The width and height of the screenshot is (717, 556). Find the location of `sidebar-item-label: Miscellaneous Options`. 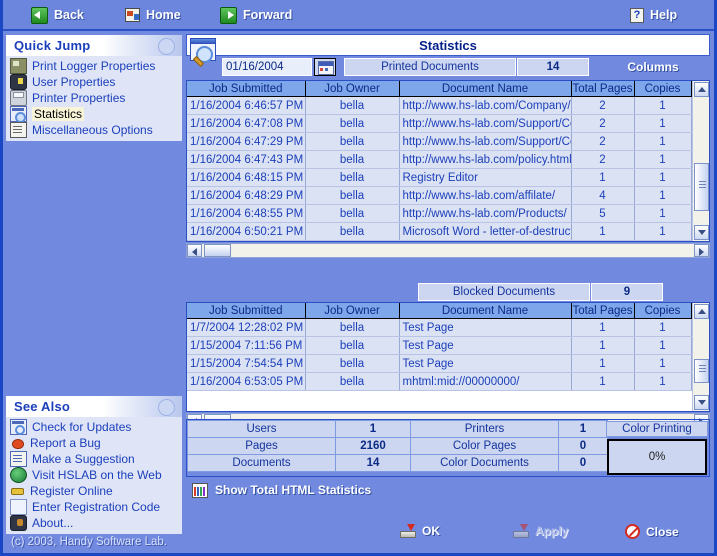

sidebar-item-label: Miscellaneous Options is located at coordinates (92, 130).